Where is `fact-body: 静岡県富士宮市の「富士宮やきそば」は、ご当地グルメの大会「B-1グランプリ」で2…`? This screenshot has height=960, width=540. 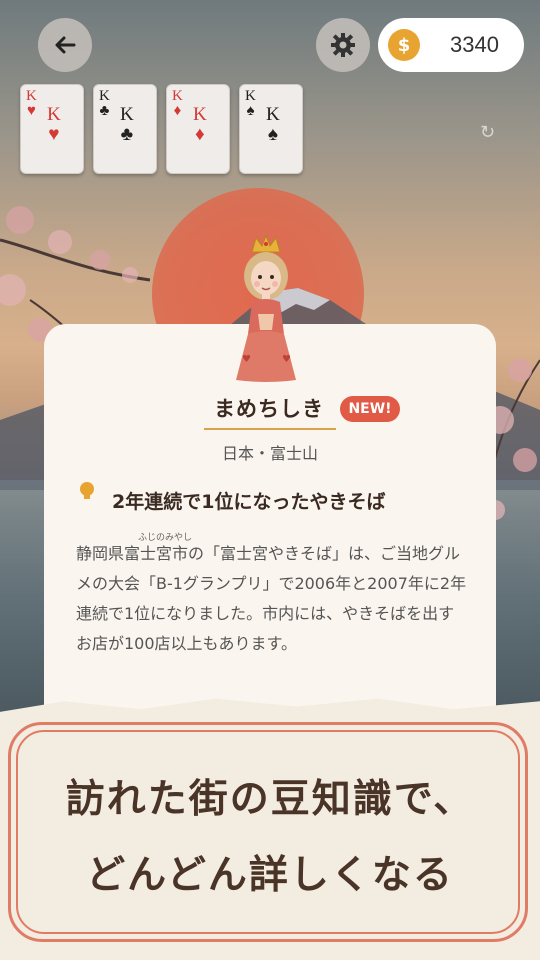 fact-body: 静岡県富士宮市の「富士宮やきそば」は、ご当地グルメの大会「B-1グランプリ」で2… is located at coordinates (271, 598).